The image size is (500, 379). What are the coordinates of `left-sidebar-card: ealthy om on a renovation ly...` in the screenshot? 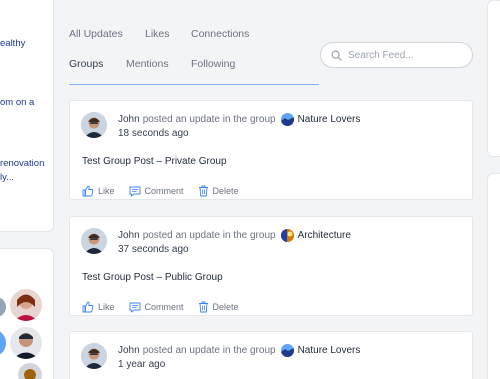 It's located at (27, 116).